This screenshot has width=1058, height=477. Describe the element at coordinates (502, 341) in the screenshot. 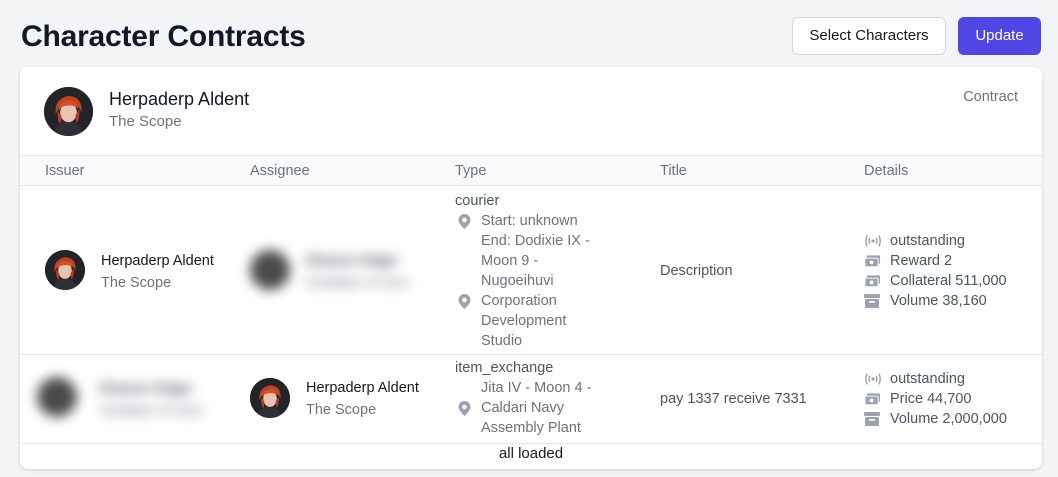

I see `end-line: Studio` at that location.